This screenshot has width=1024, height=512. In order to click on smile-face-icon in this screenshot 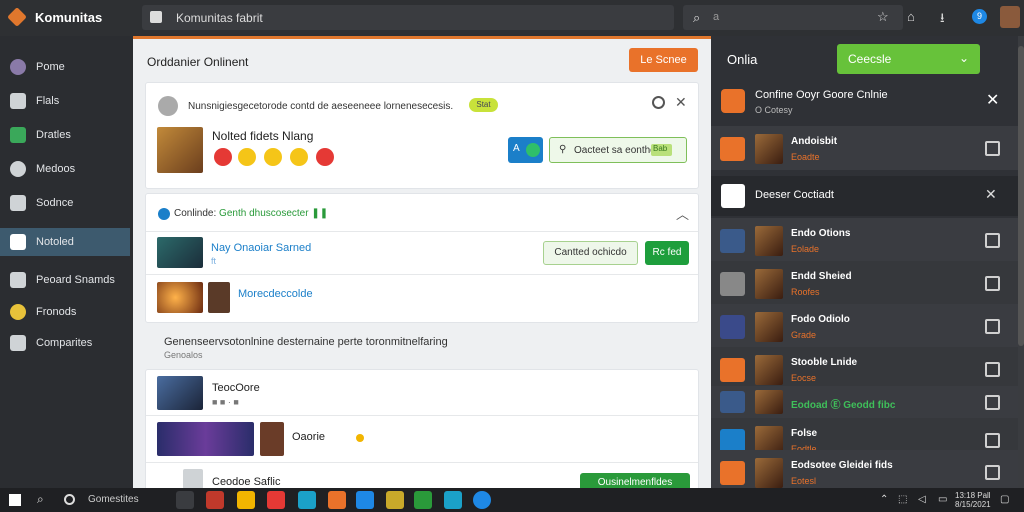, I will do `click(273, 157)`.